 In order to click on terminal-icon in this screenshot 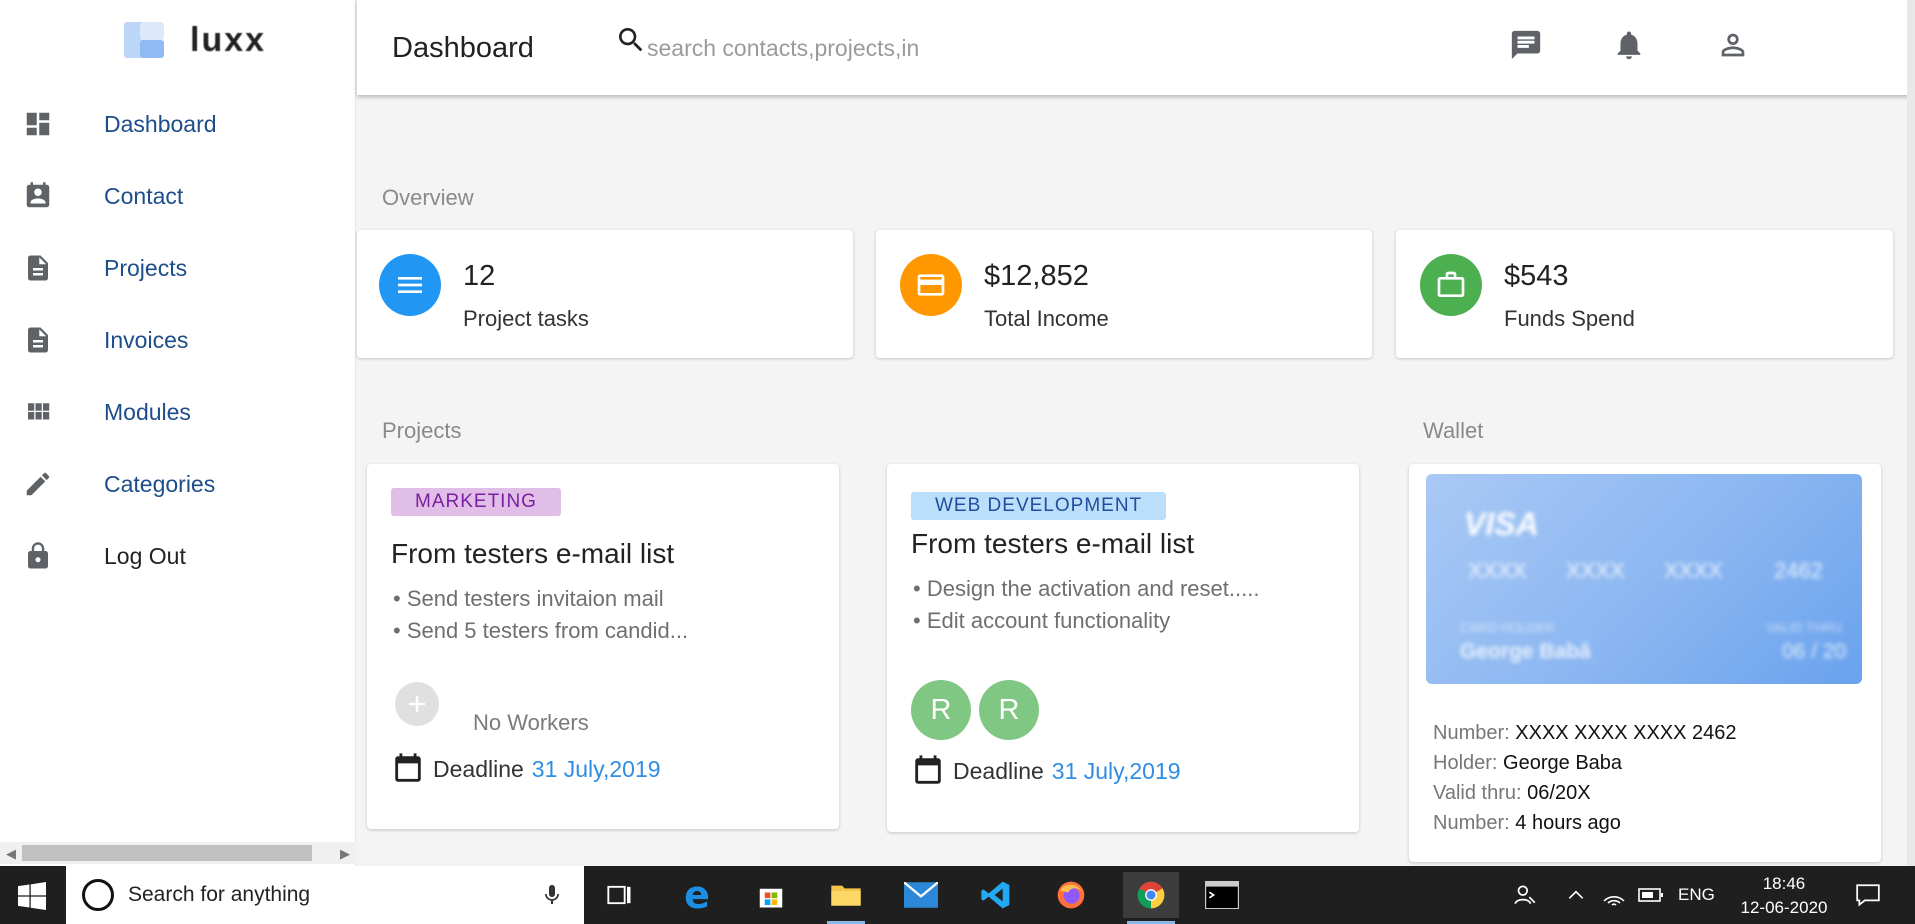, I will do `click(1222, 895)`.